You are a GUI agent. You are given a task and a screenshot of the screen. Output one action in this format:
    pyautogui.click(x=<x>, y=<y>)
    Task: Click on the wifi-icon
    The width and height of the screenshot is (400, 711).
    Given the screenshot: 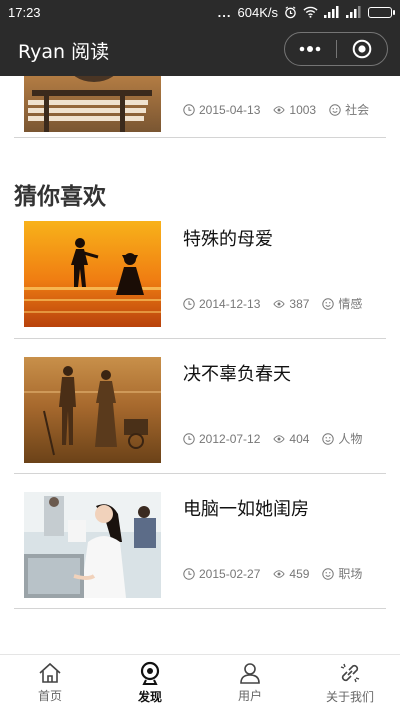 What is the action you would take?
    pyautogui.click(x=310, y=12)
    